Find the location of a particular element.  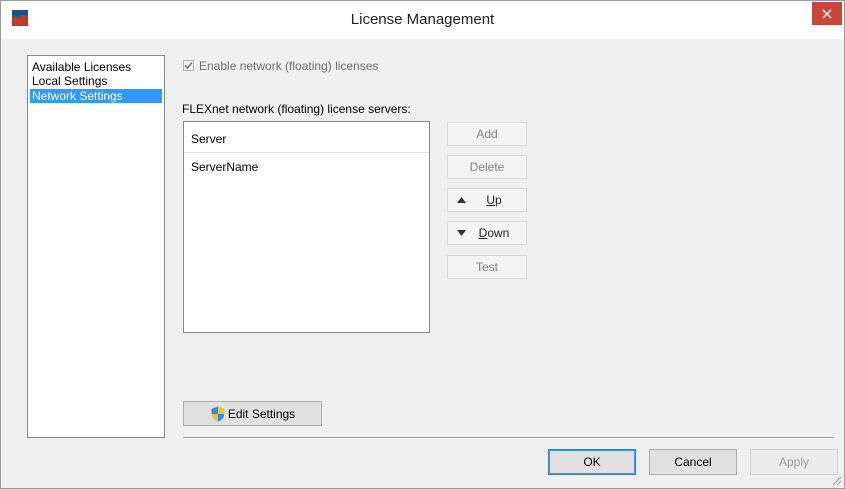

ok-button: OK is located at coordinates (592, 462).